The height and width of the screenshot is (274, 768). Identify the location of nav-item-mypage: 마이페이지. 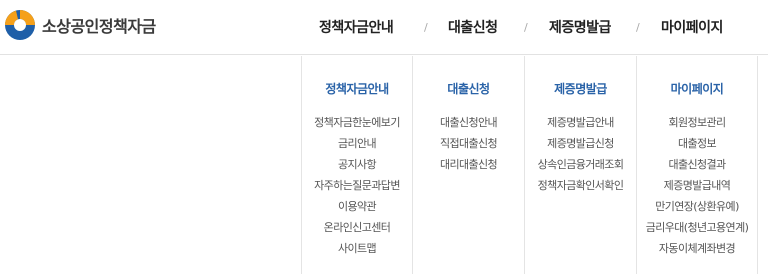
(692, 27).